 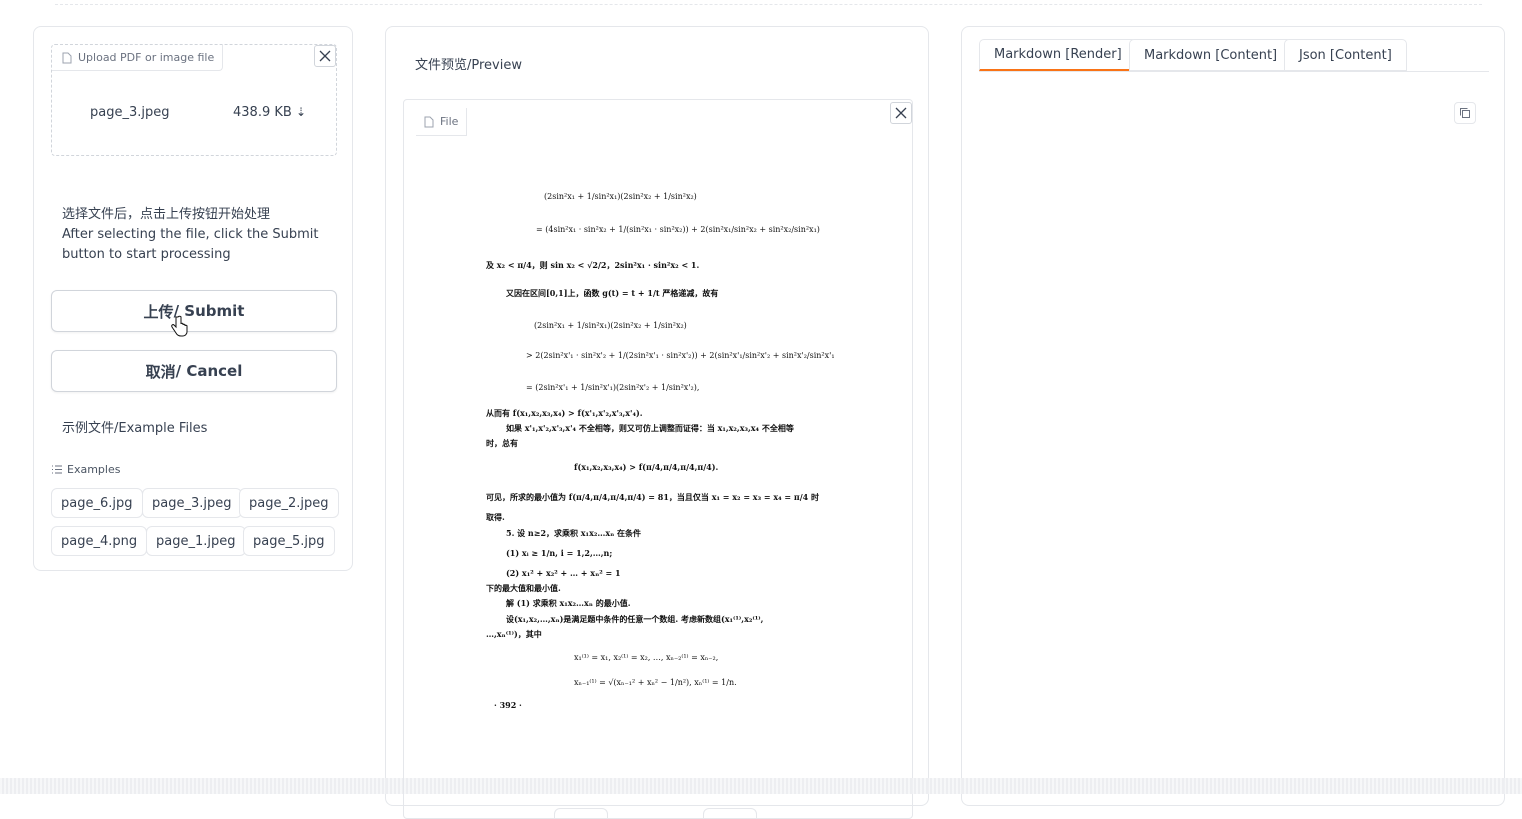 I want to click on doc-line: 5. 设 n≥2，求乘积 x₁x₂…xₙ 在条件, so click(x=574, y=533).